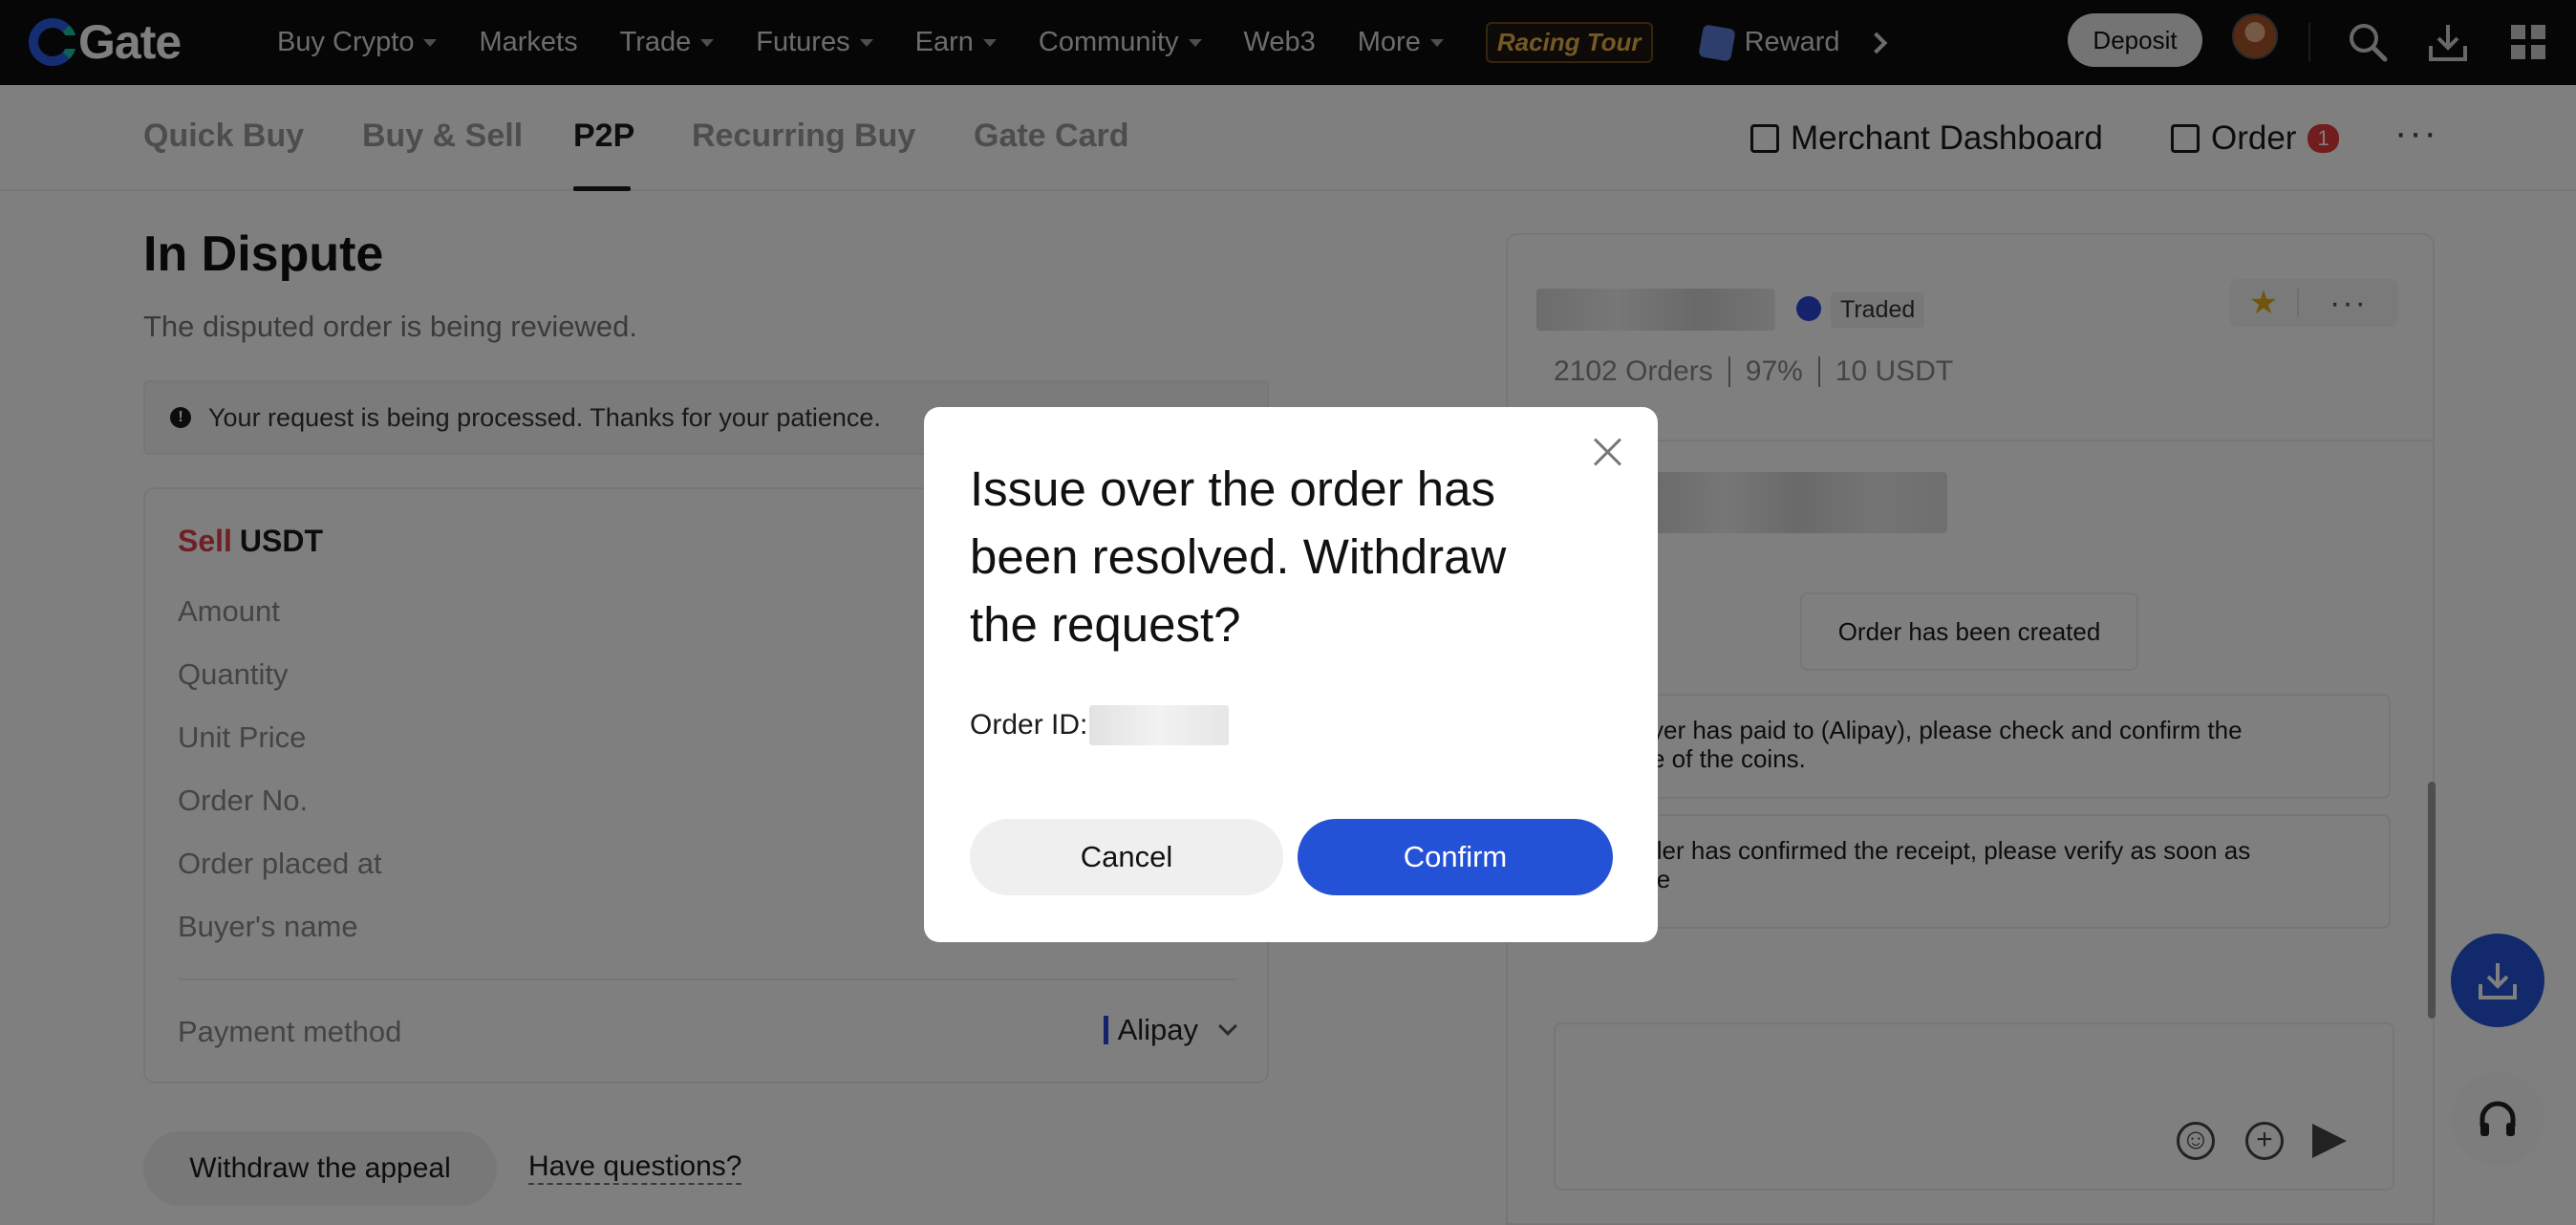 This screenshot has width=2576, height=1225. I want to click on order-id-row: Order ID:, so click(1100, 725).